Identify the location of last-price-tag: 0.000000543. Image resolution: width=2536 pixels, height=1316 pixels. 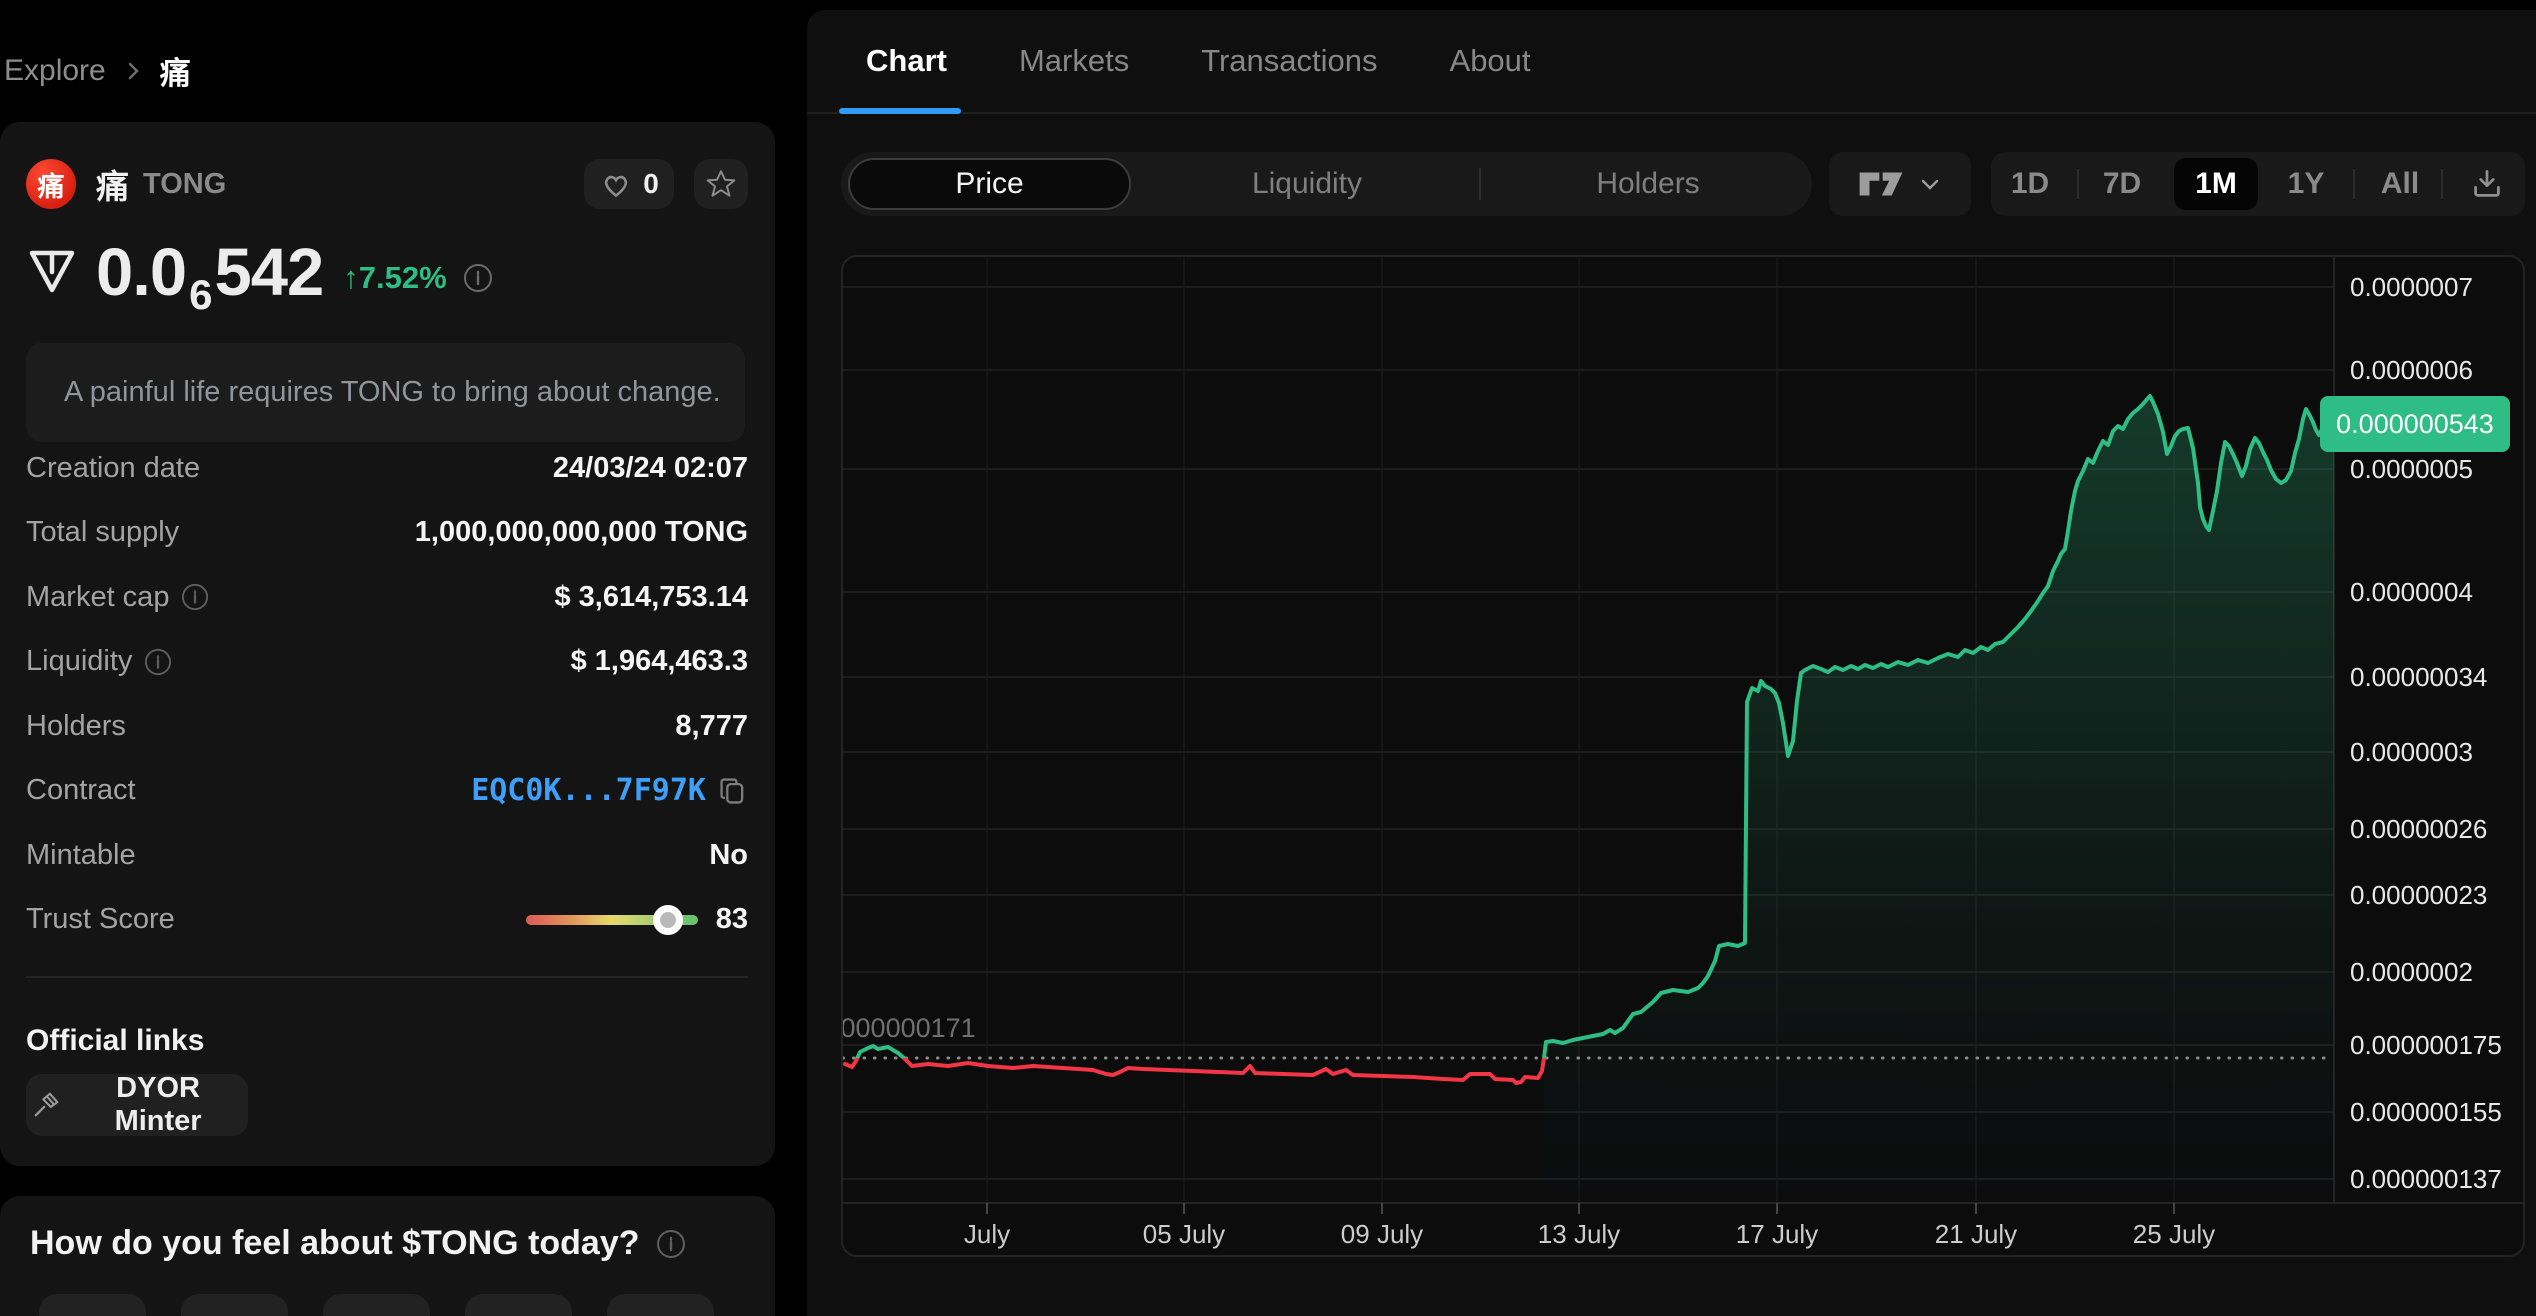
(2415, 424).